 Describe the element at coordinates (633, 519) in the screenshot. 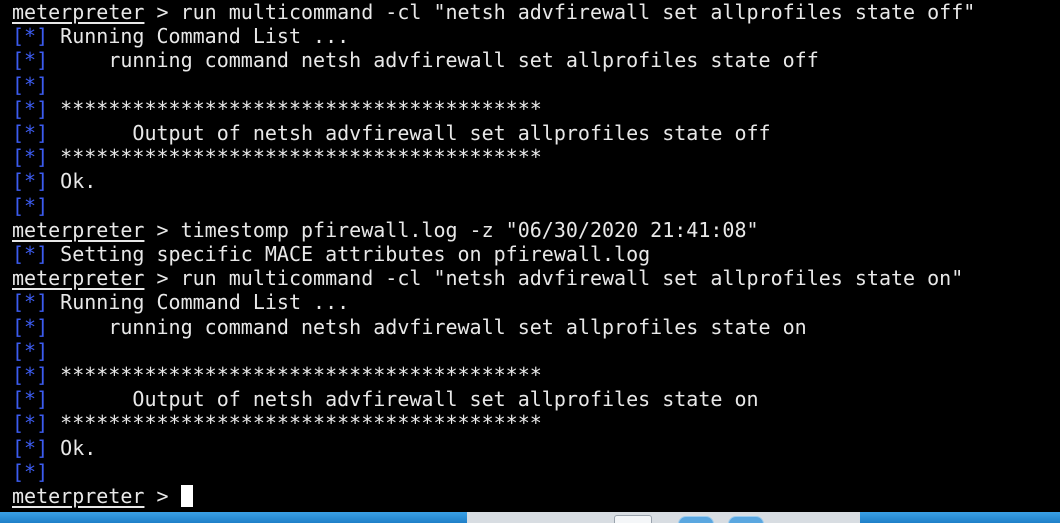

I see `taskbar-app-icon` at that location.